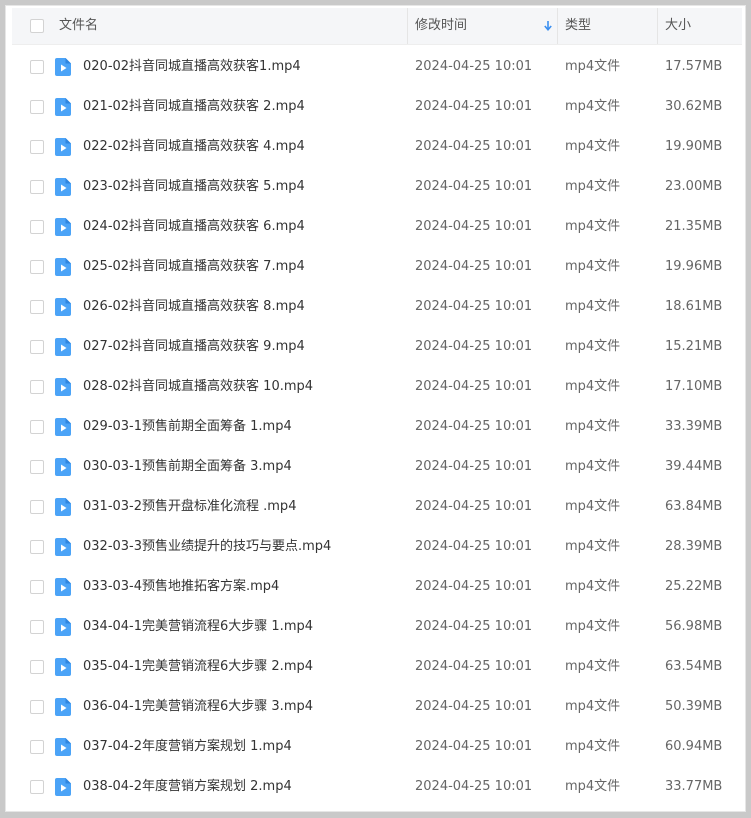 The height and width of the screenshot is (818, 751). Describe the element at coordinates (181, 587) in the screenshot. I see `file-name: 033-03-4预售地推拓客方案.mp4` at that location.